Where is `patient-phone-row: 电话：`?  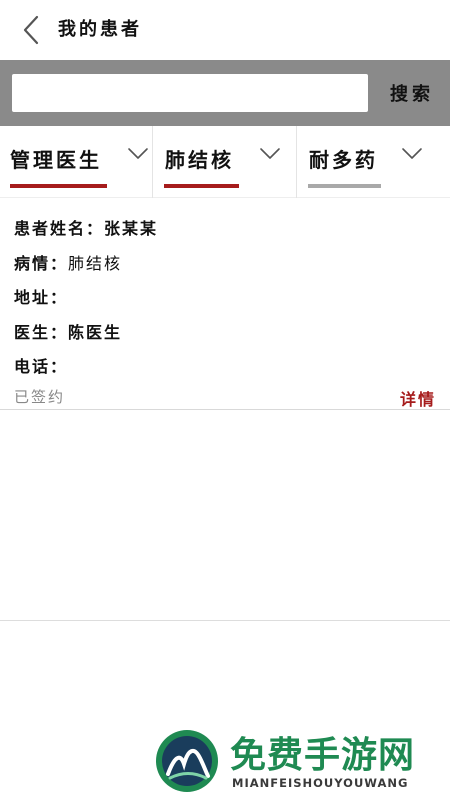 patient-phone-row: 电话： is located at coordinates (41, 365).